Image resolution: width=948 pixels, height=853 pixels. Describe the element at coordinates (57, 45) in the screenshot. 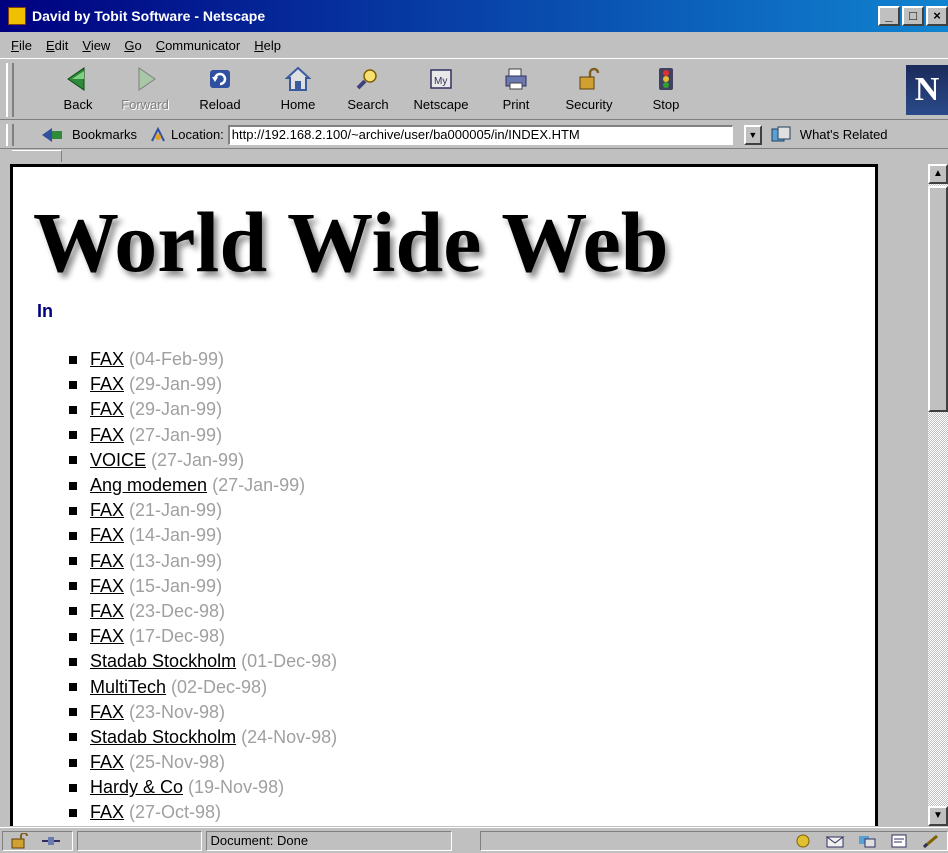

I see `menu-edit: Edit` at that location.